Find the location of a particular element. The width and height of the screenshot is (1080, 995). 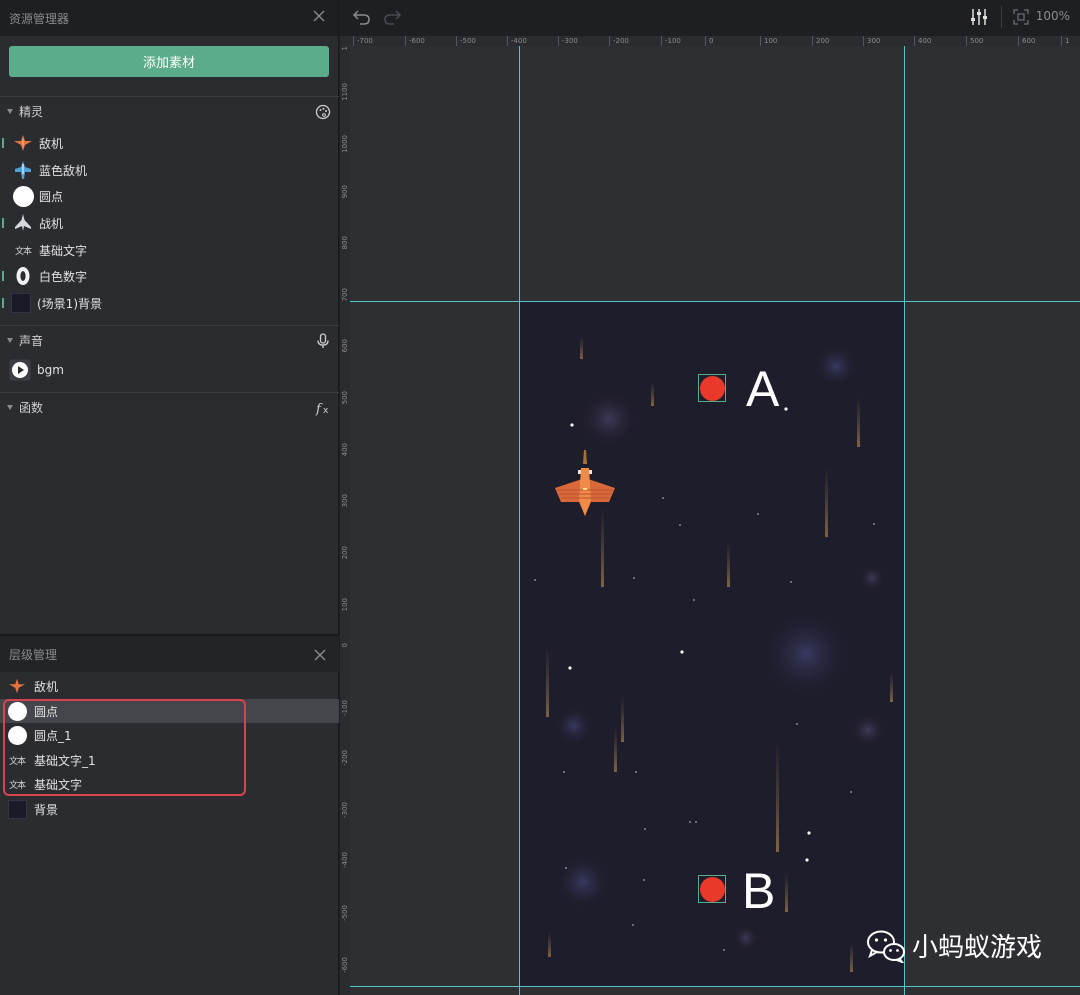

ruler-tick-label: 700 is located at coordinates (345, 295).